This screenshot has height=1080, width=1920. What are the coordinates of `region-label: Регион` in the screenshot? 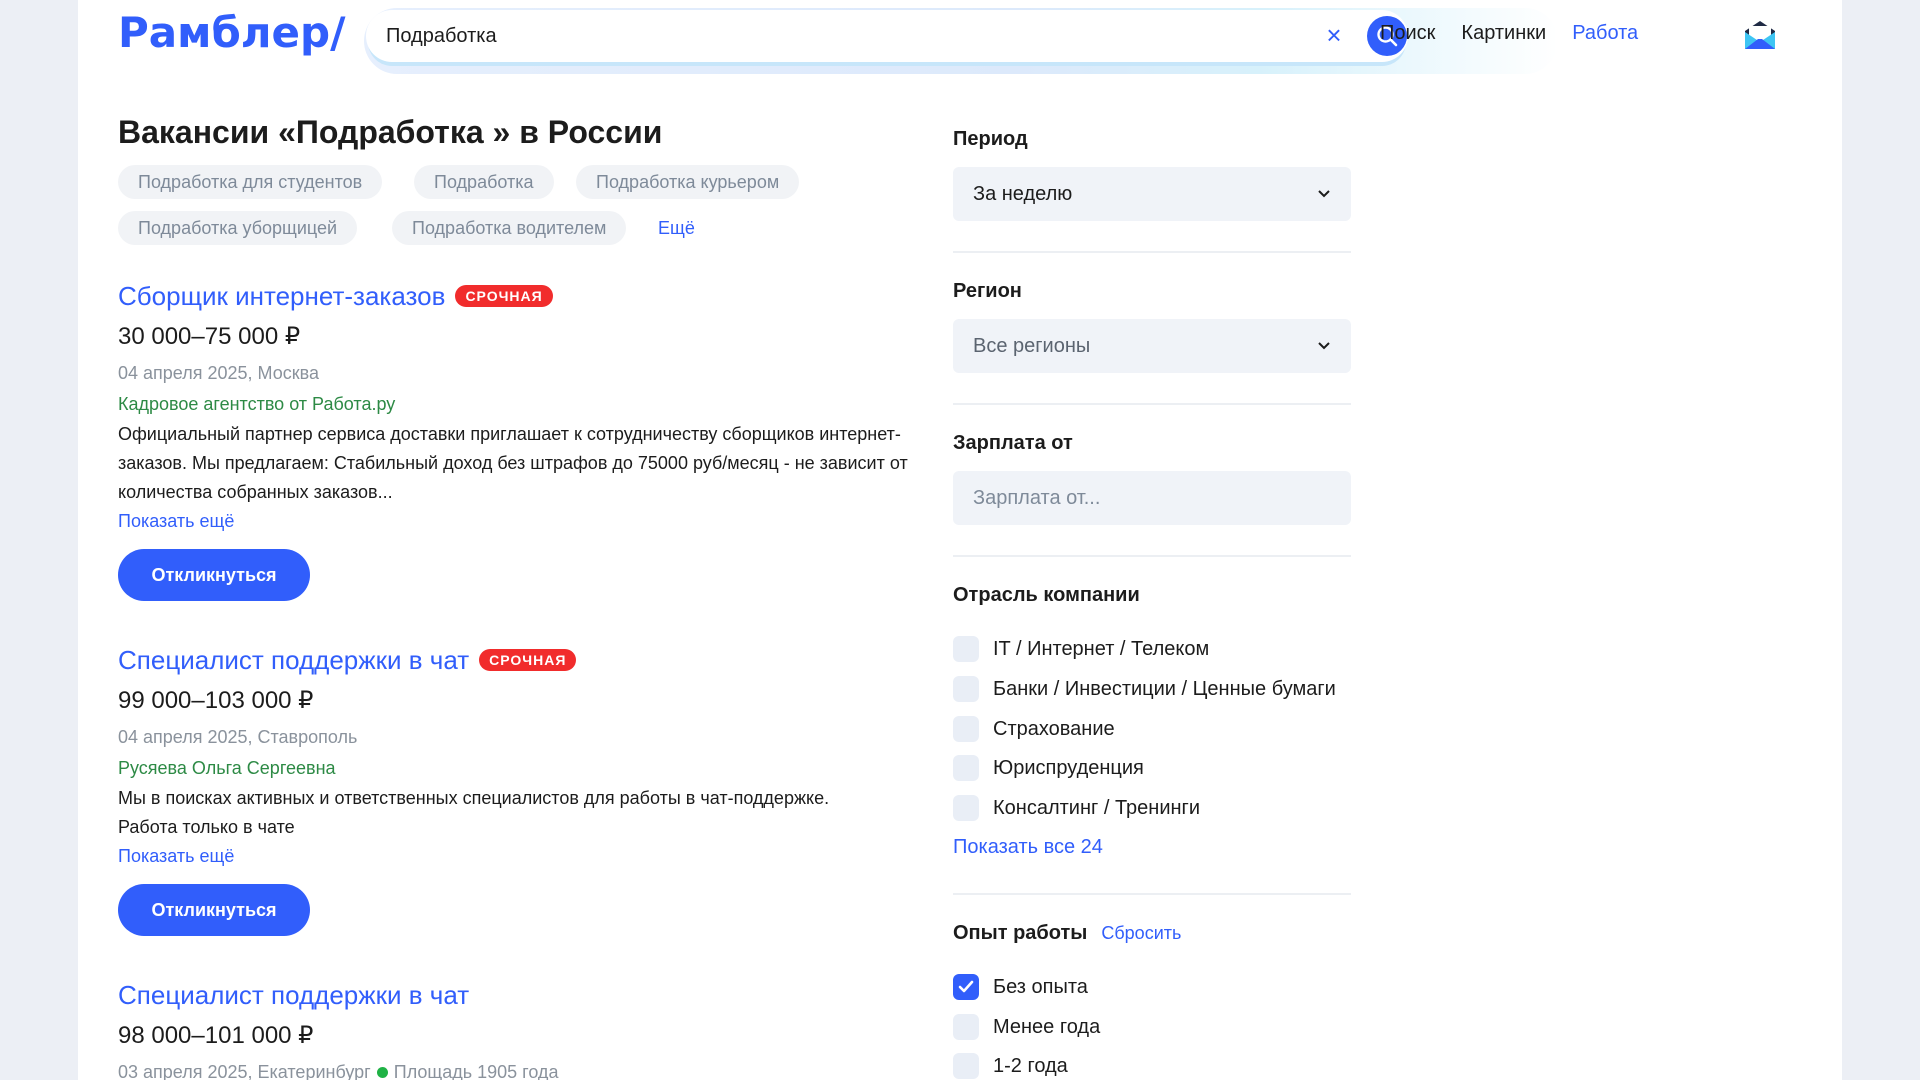 It's located at (987, 291).